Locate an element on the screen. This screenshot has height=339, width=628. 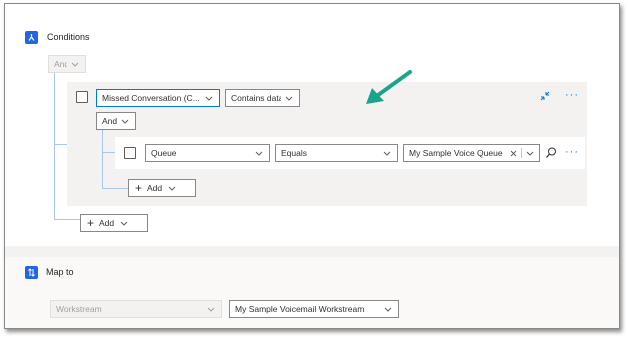
group-more-options-icon: ··· is located at coordinates (572, 95).